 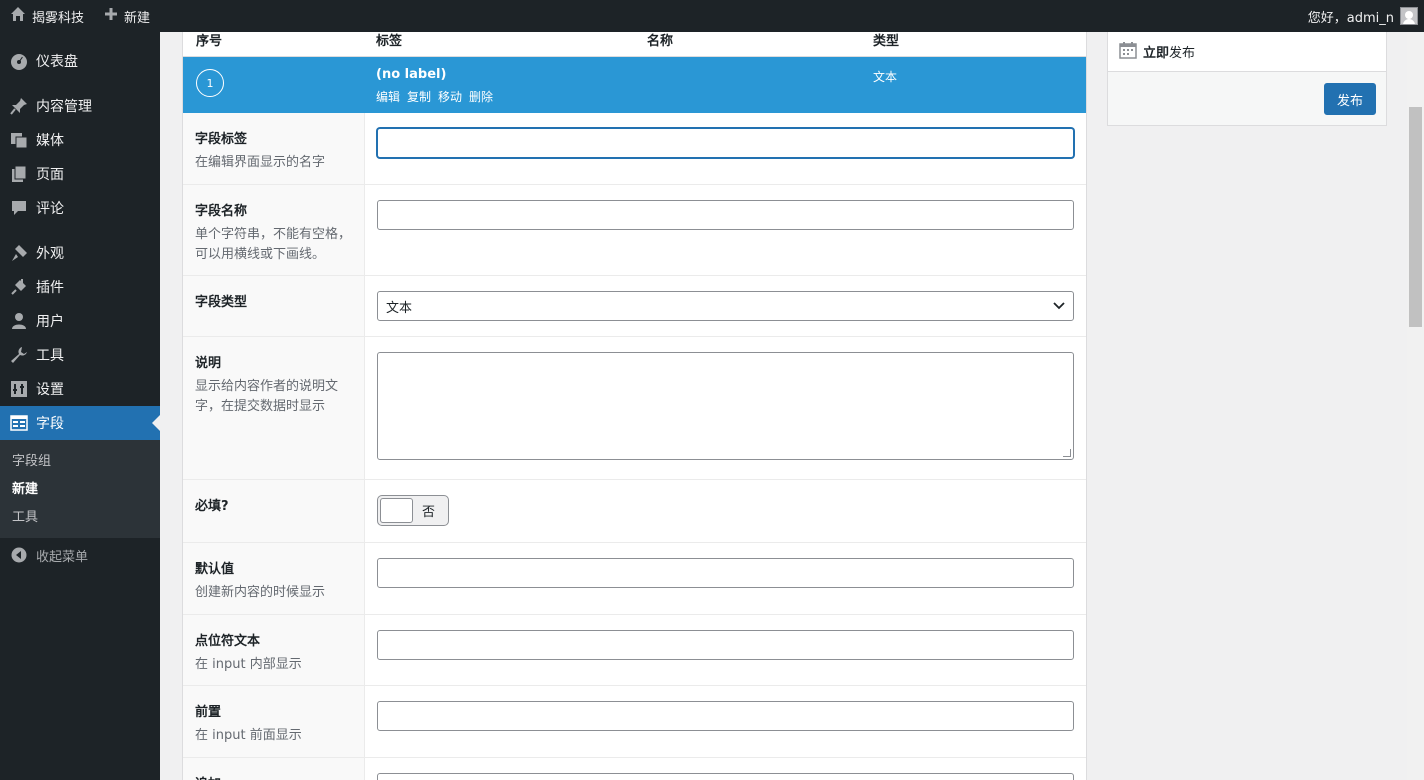 I want to click on setting-desc: 在编辑界面显示的名字, so click(x=260, y=162).